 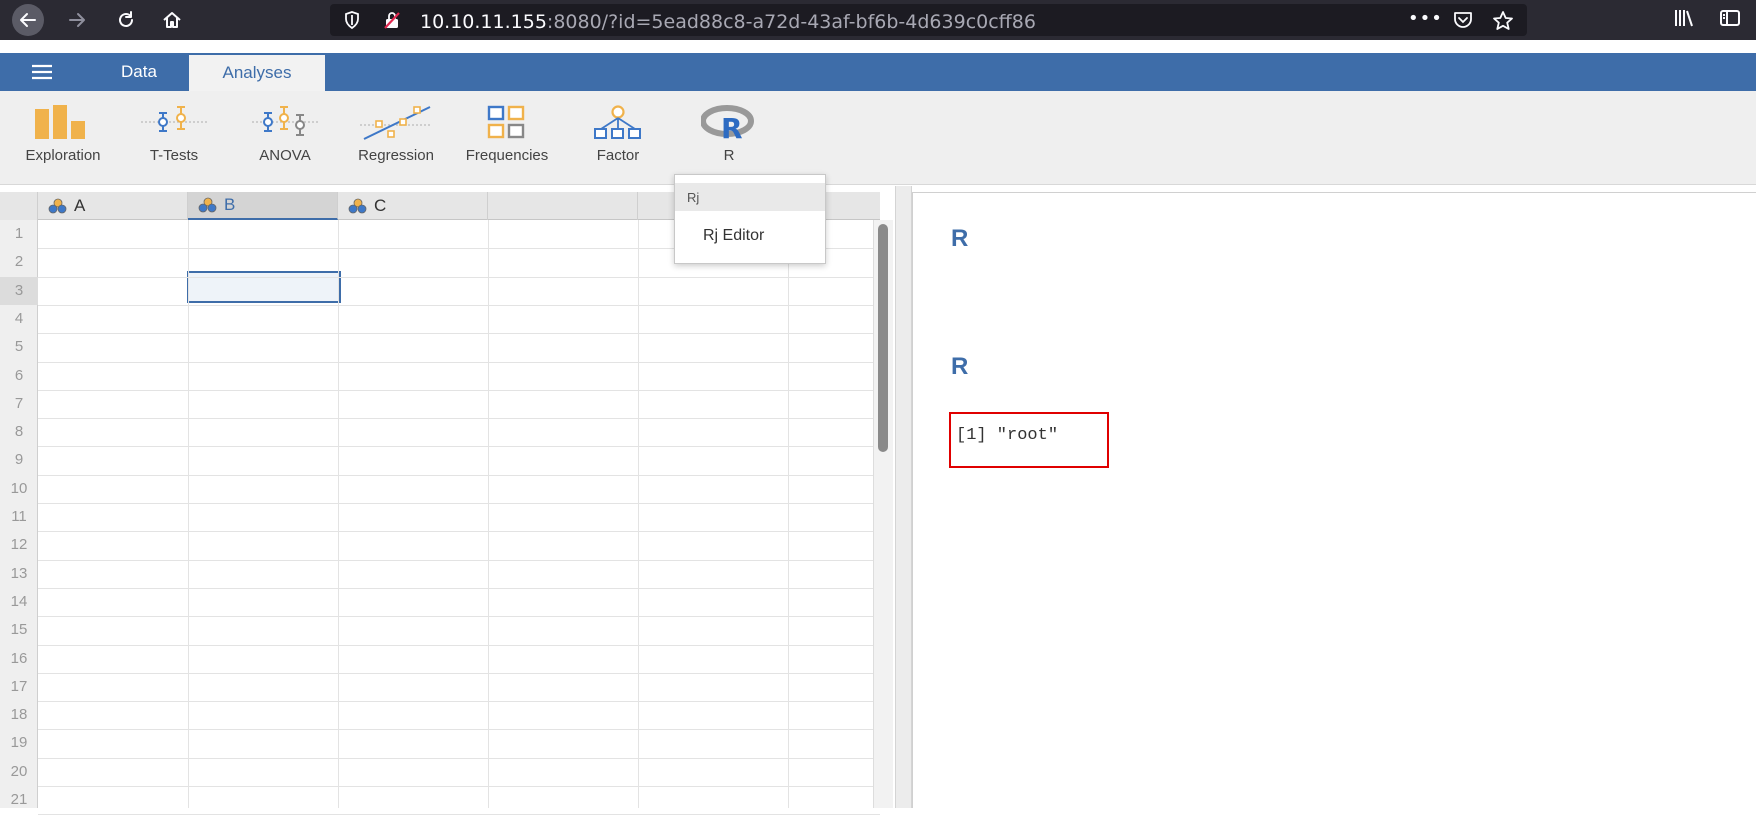 I want to click on forward-button, so click(x=77, y=20).